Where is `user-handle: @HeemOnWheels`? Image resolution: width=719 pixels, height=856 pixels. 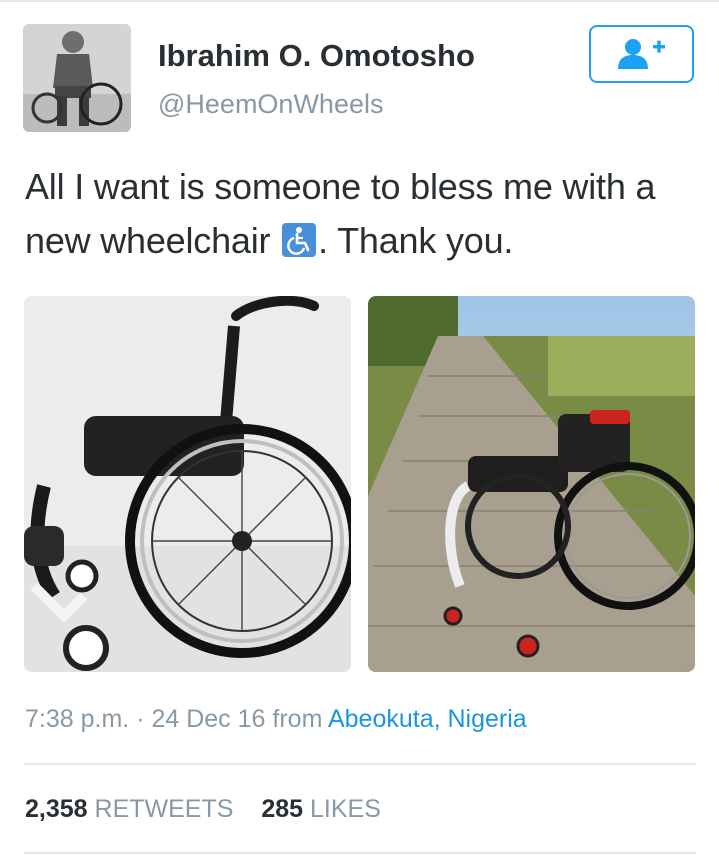
user-handle: @HeemOnWheels is located at coordinates (270, 104).